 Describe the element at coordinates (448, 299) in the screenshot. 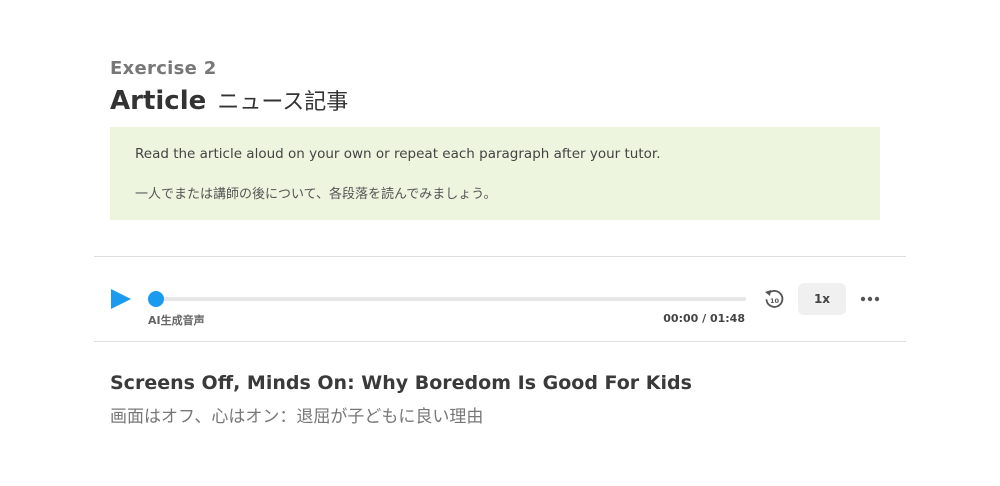

I see `progress-track` at that location.